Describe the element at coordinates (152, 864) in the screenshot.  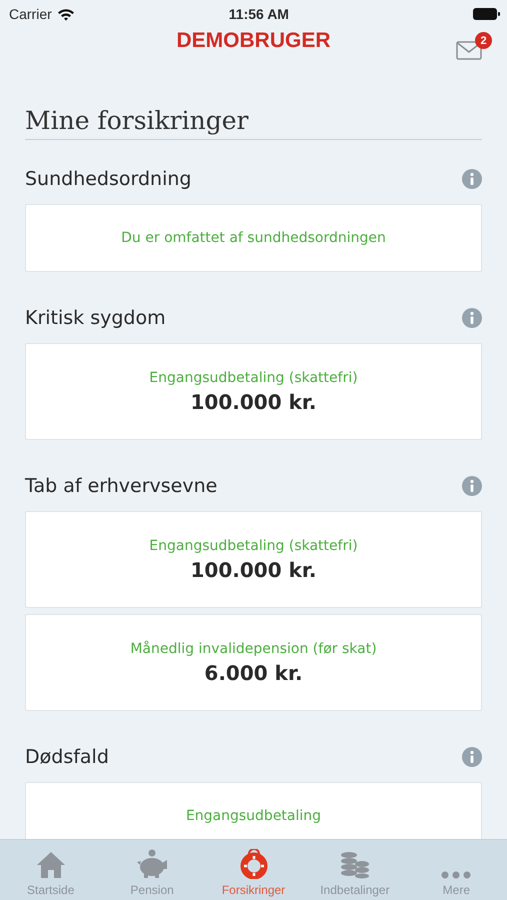
I see `piggy-bank-icon` at that location.